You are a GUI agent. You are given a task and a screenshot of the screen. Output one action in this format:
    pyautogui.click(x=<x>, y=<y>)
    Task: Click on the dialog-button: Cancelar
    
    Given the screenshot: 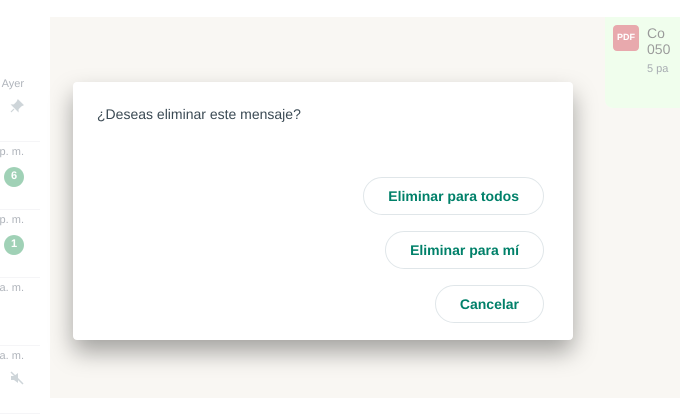 What is the action you would take?
    pyautogui.click(x=489, y=304)
    